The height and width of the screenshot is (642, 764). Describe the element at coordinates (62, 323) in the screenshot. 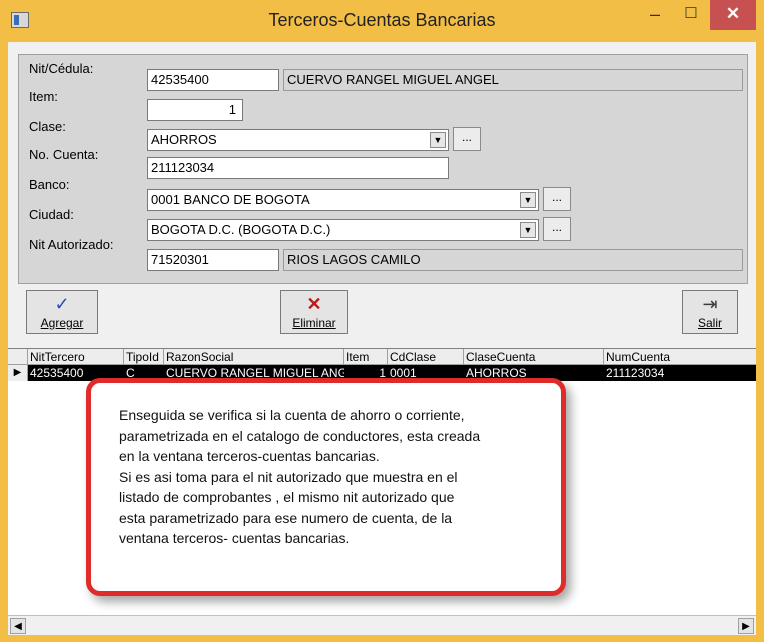

I see `agregar-label: Agregar` at that location.